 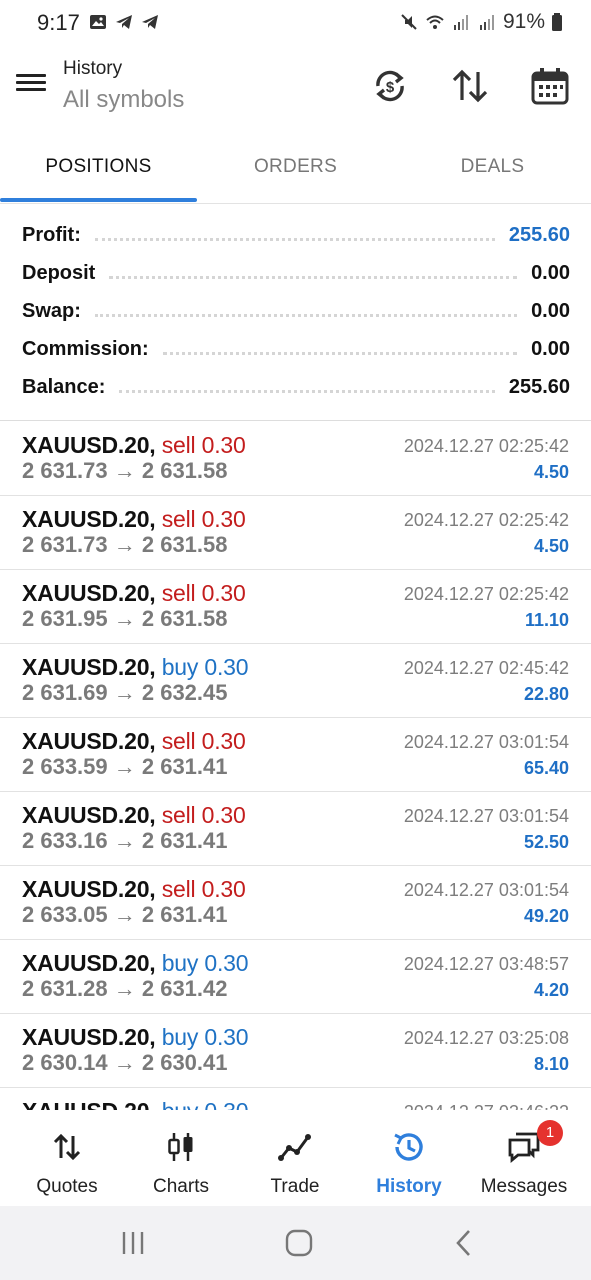 What do you see at coordinates (125, 840) in the screenshot?
I see `position-prices: 2 633.16 → 2 631.41` at bounding box center [125, 840].